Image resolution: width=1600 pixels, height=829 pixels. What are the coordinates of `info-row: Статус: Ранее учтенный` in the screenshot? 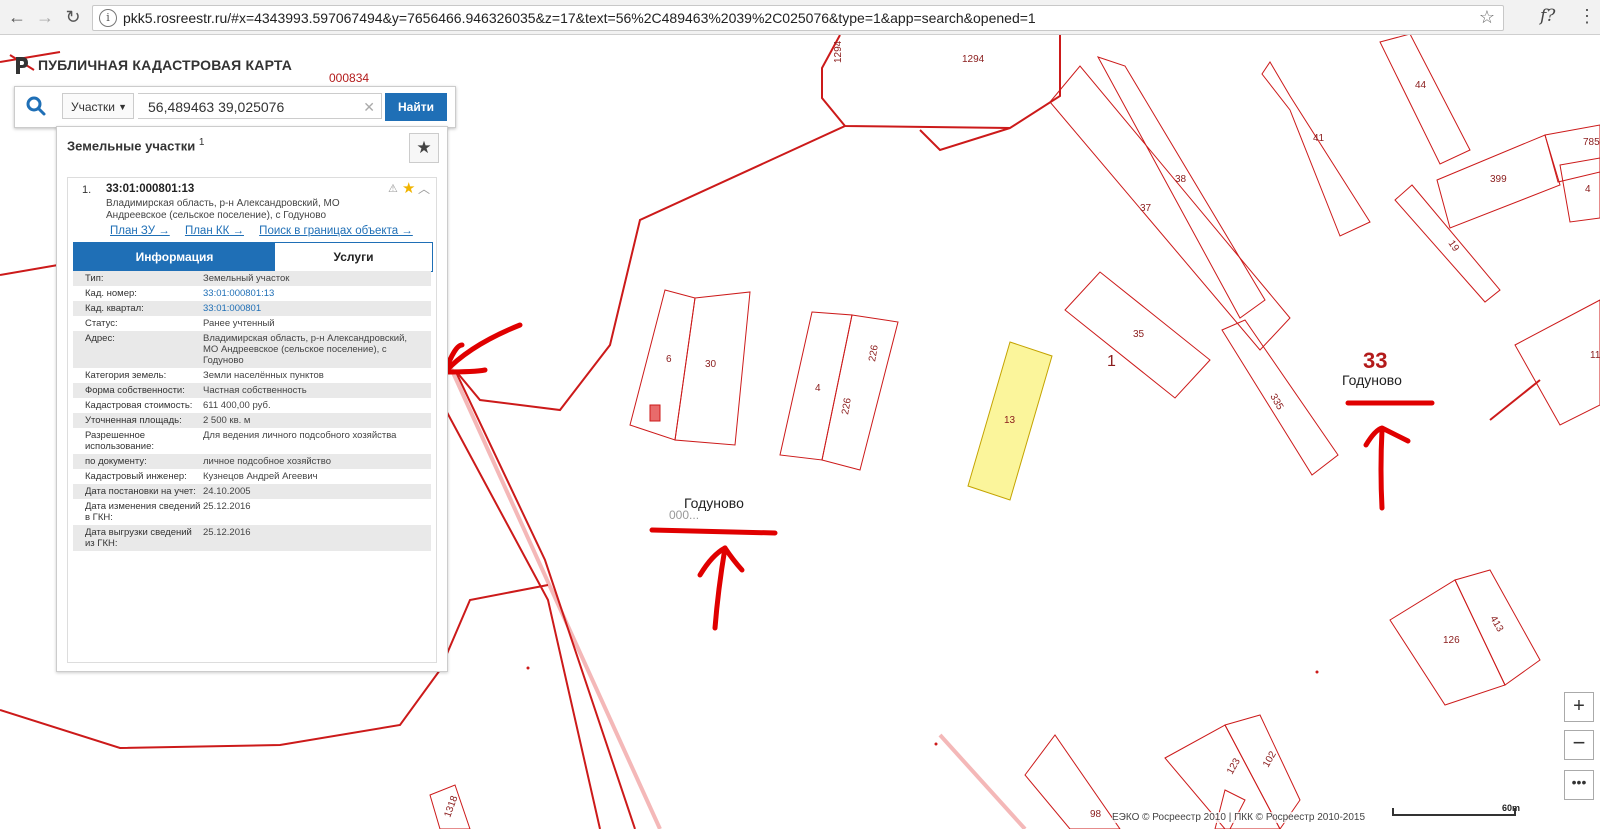 It's located at (252, 323).